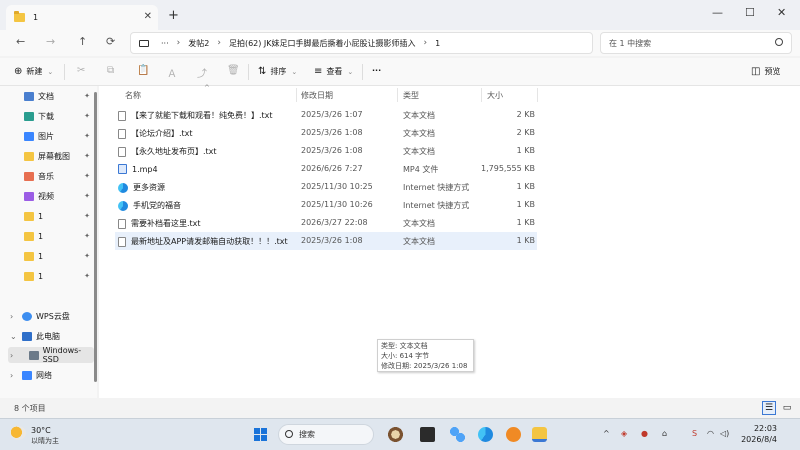 This screenshot has width=800, height=450. Describe the element at coordinates (45, 441) in the screenshot. I see `weather-description: 以晴为主` at that location.